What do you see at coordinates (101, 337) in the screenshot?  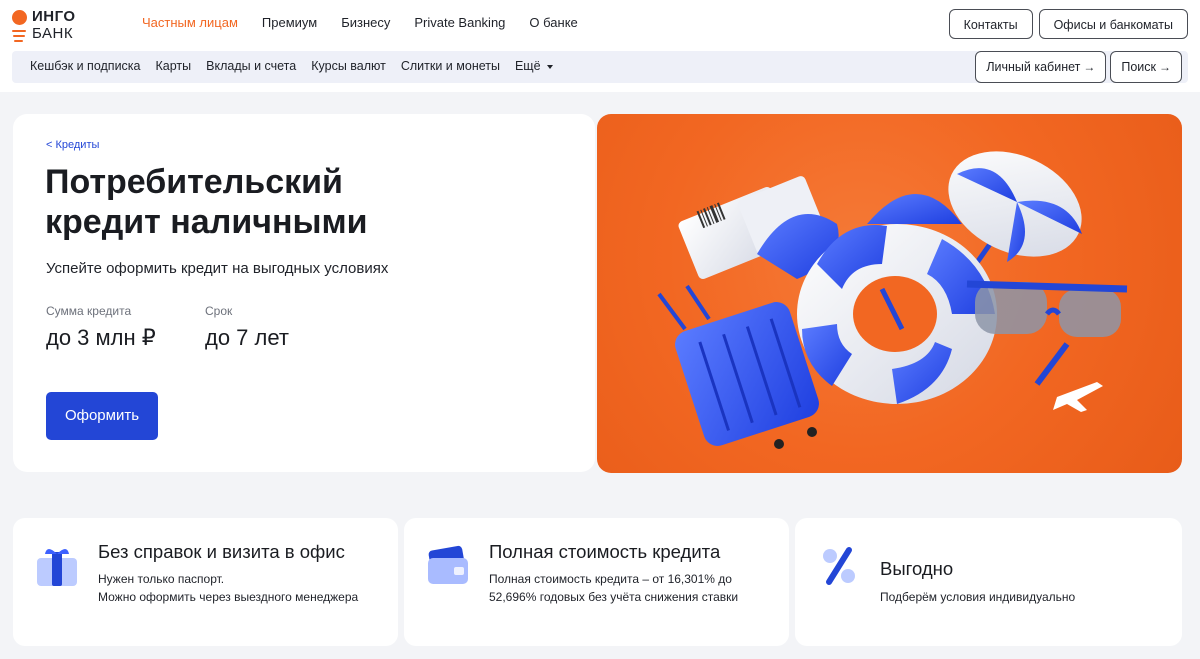 I see `param-amount-value: до 3 млн ₽` at bounding box center [101, 337].